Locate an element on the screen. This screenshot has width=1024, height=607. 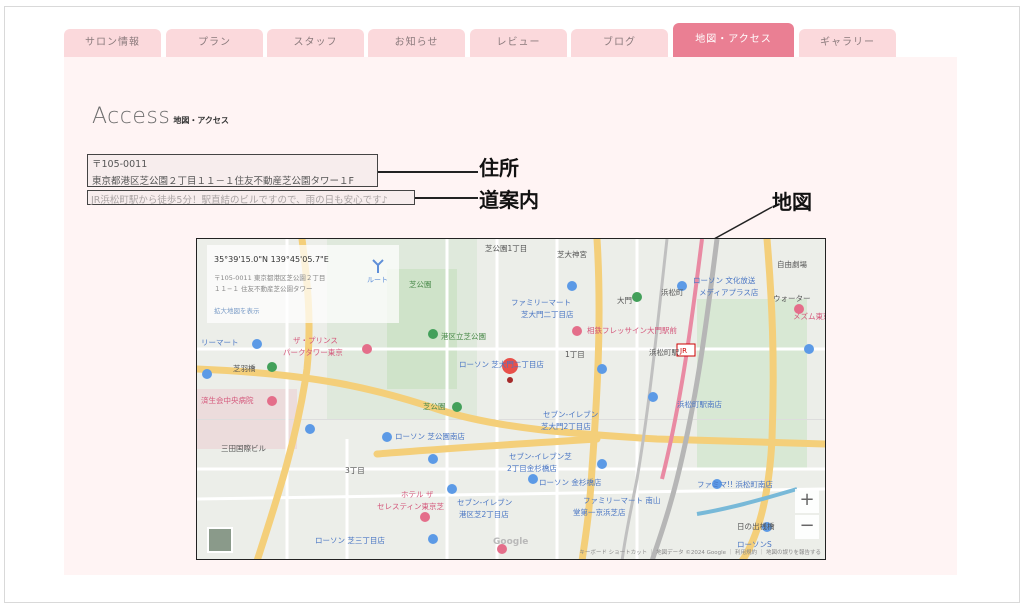
map-label: 浜松町駅 is located at coordinates (664, 352).